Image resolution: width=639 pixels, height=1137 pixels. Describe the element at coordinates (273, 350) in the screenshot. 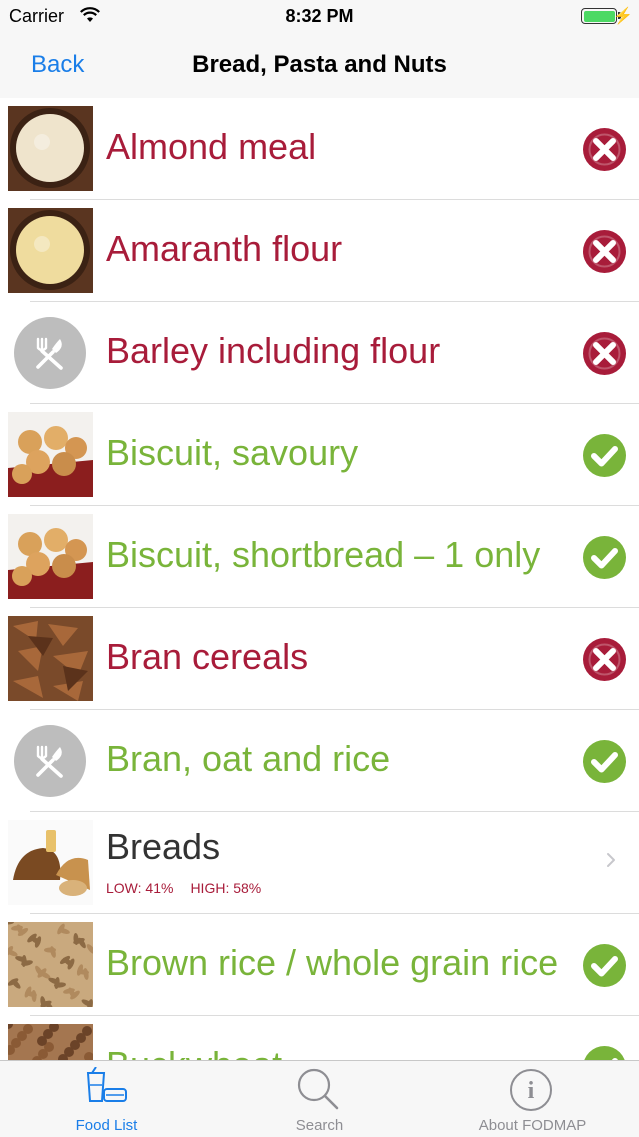

I see `food-name: Barley including flour` at that location.